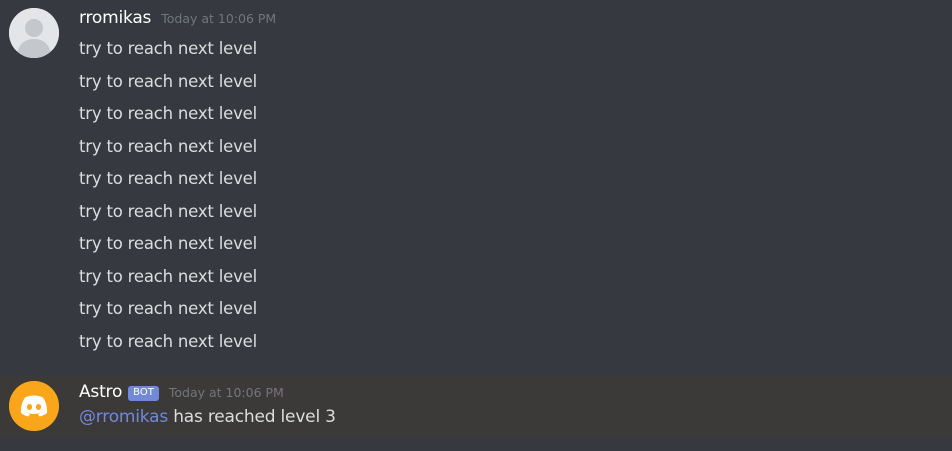  What do you see at coordinates (100, 392) in the screenshot?
I see `username: Astro` at bounding box center [100, 392].